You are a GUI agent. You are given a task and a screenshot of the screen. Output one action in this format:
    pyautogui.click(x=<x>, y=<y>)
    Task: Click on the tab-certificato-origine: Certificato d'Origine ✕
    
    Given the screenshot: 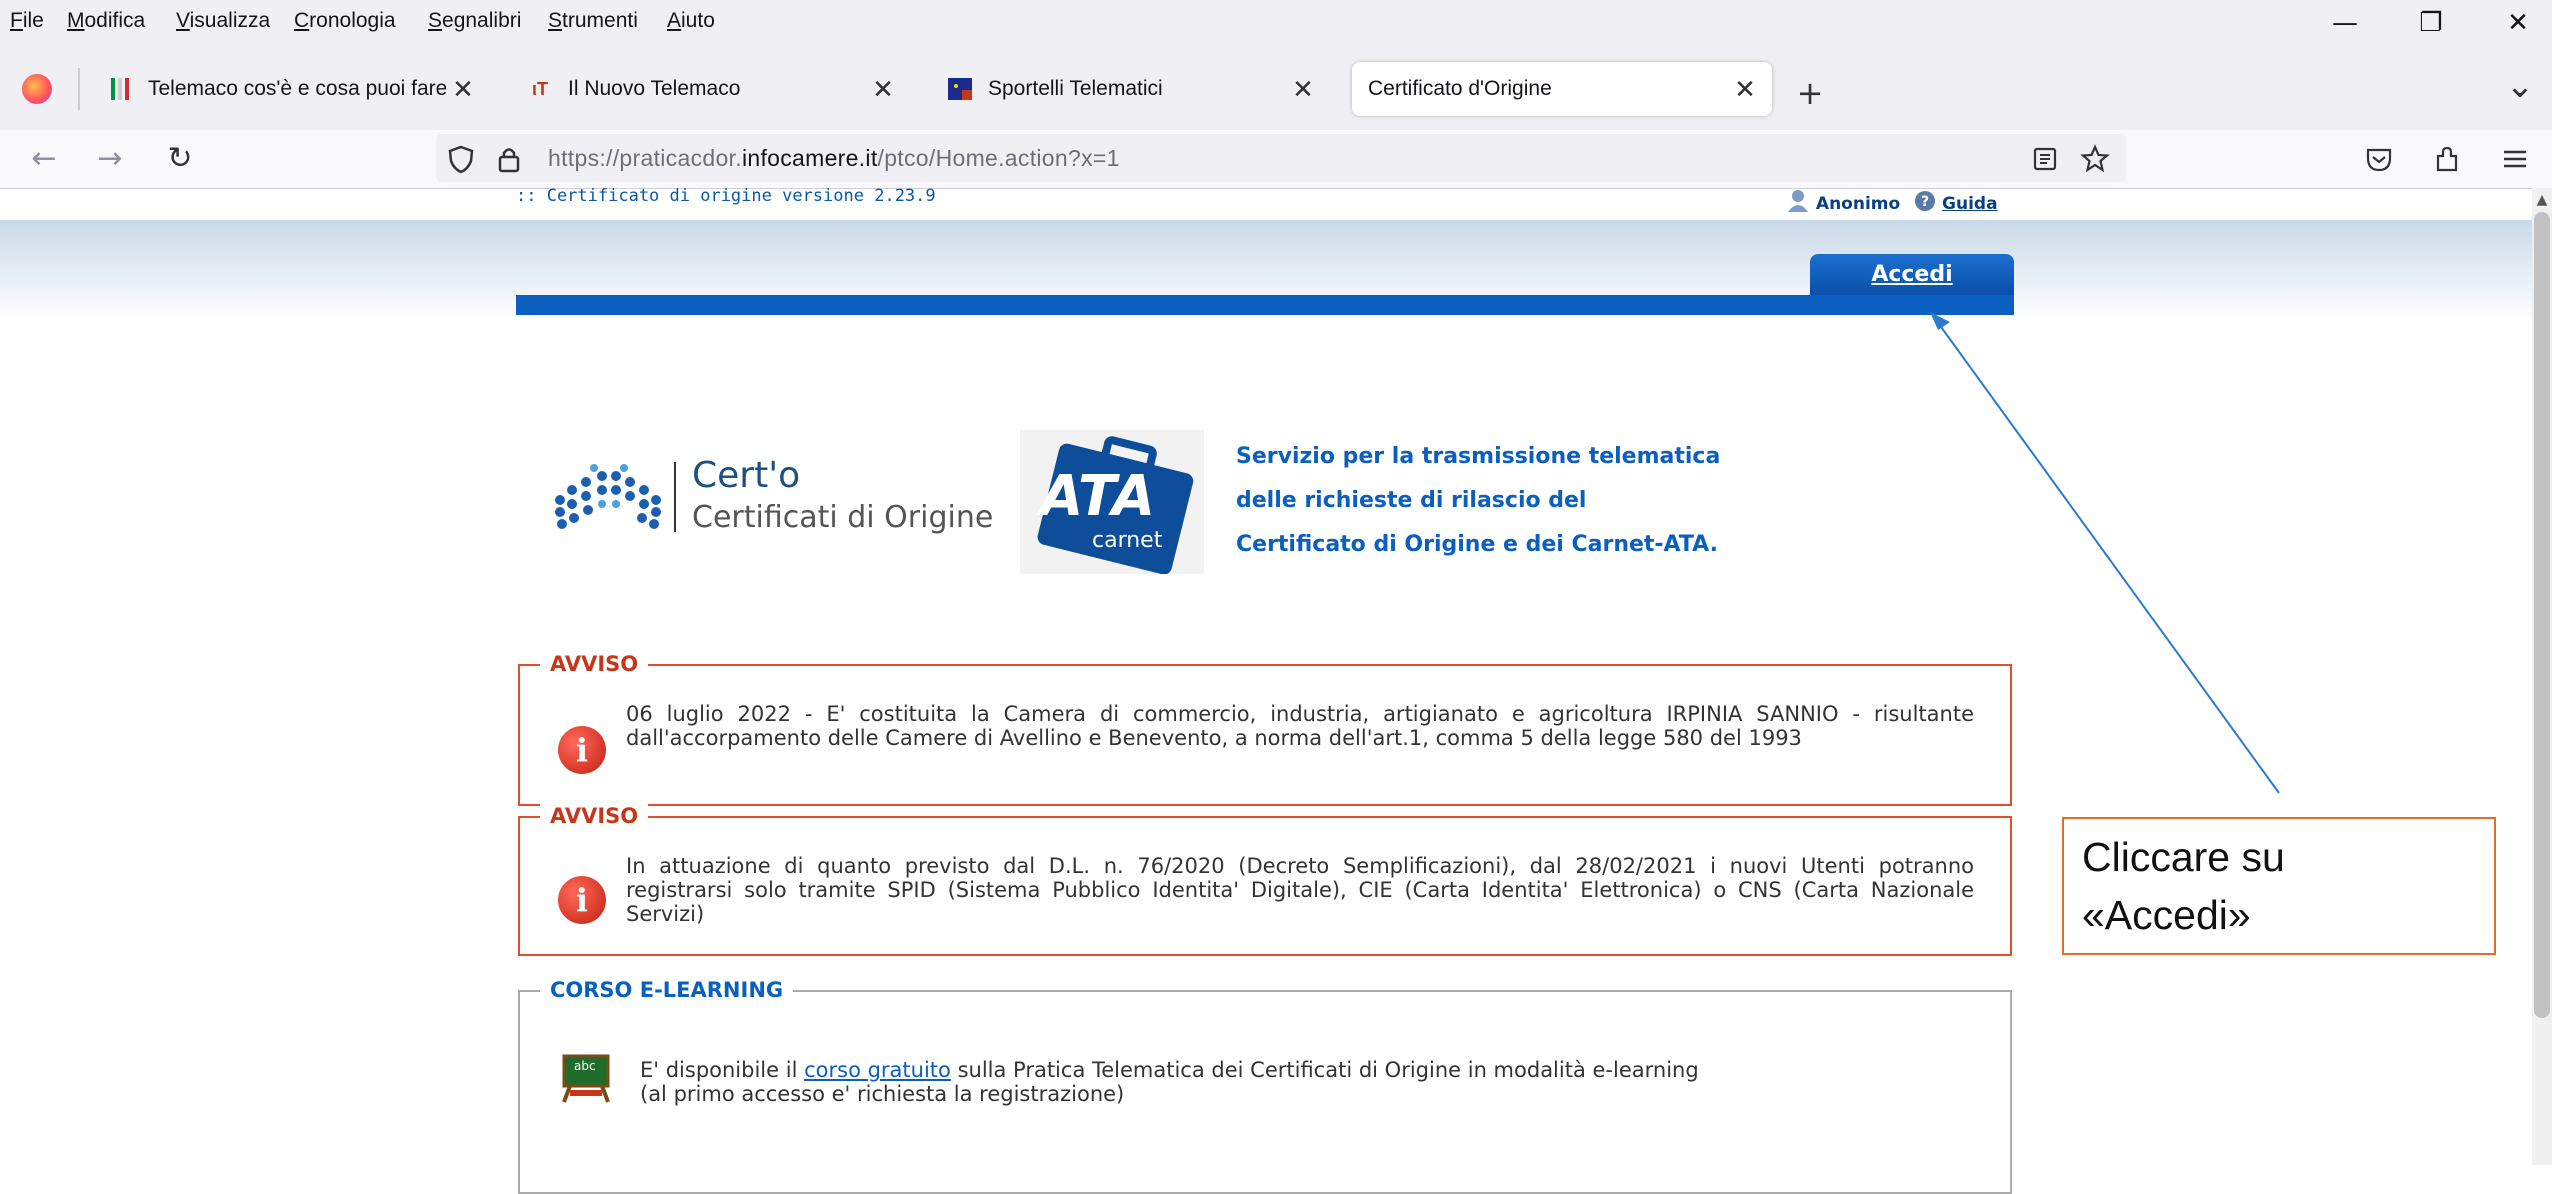 What is the action you would take?
    pyautogui.click(x=1562, y=89)
    